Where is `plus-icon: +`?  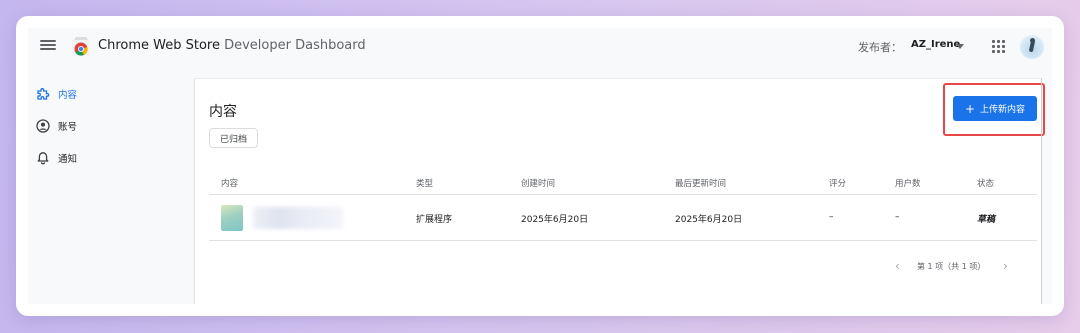
plus-icon: + is located at coordinates (970, 108).